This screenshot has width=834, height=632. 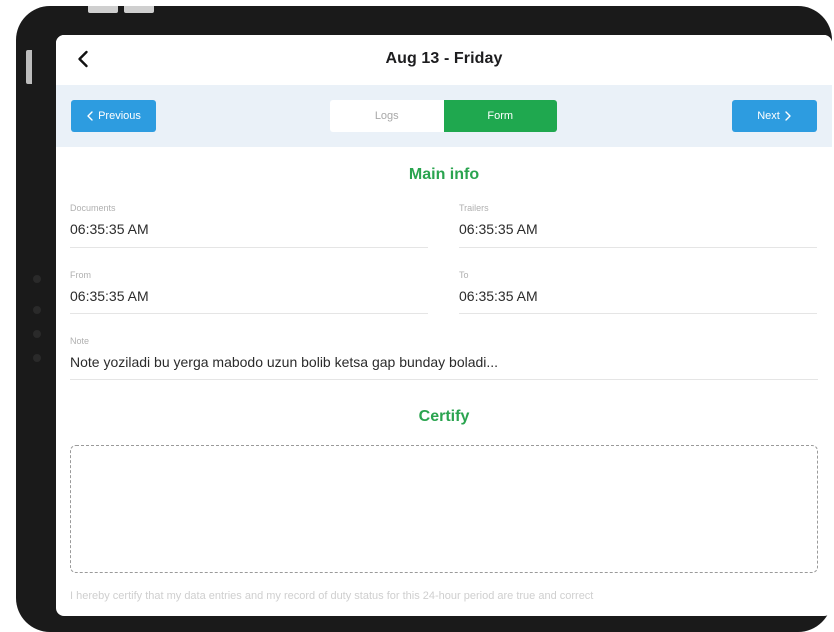 I want to click on previous-button: Previous, so click(x=113, y=116).